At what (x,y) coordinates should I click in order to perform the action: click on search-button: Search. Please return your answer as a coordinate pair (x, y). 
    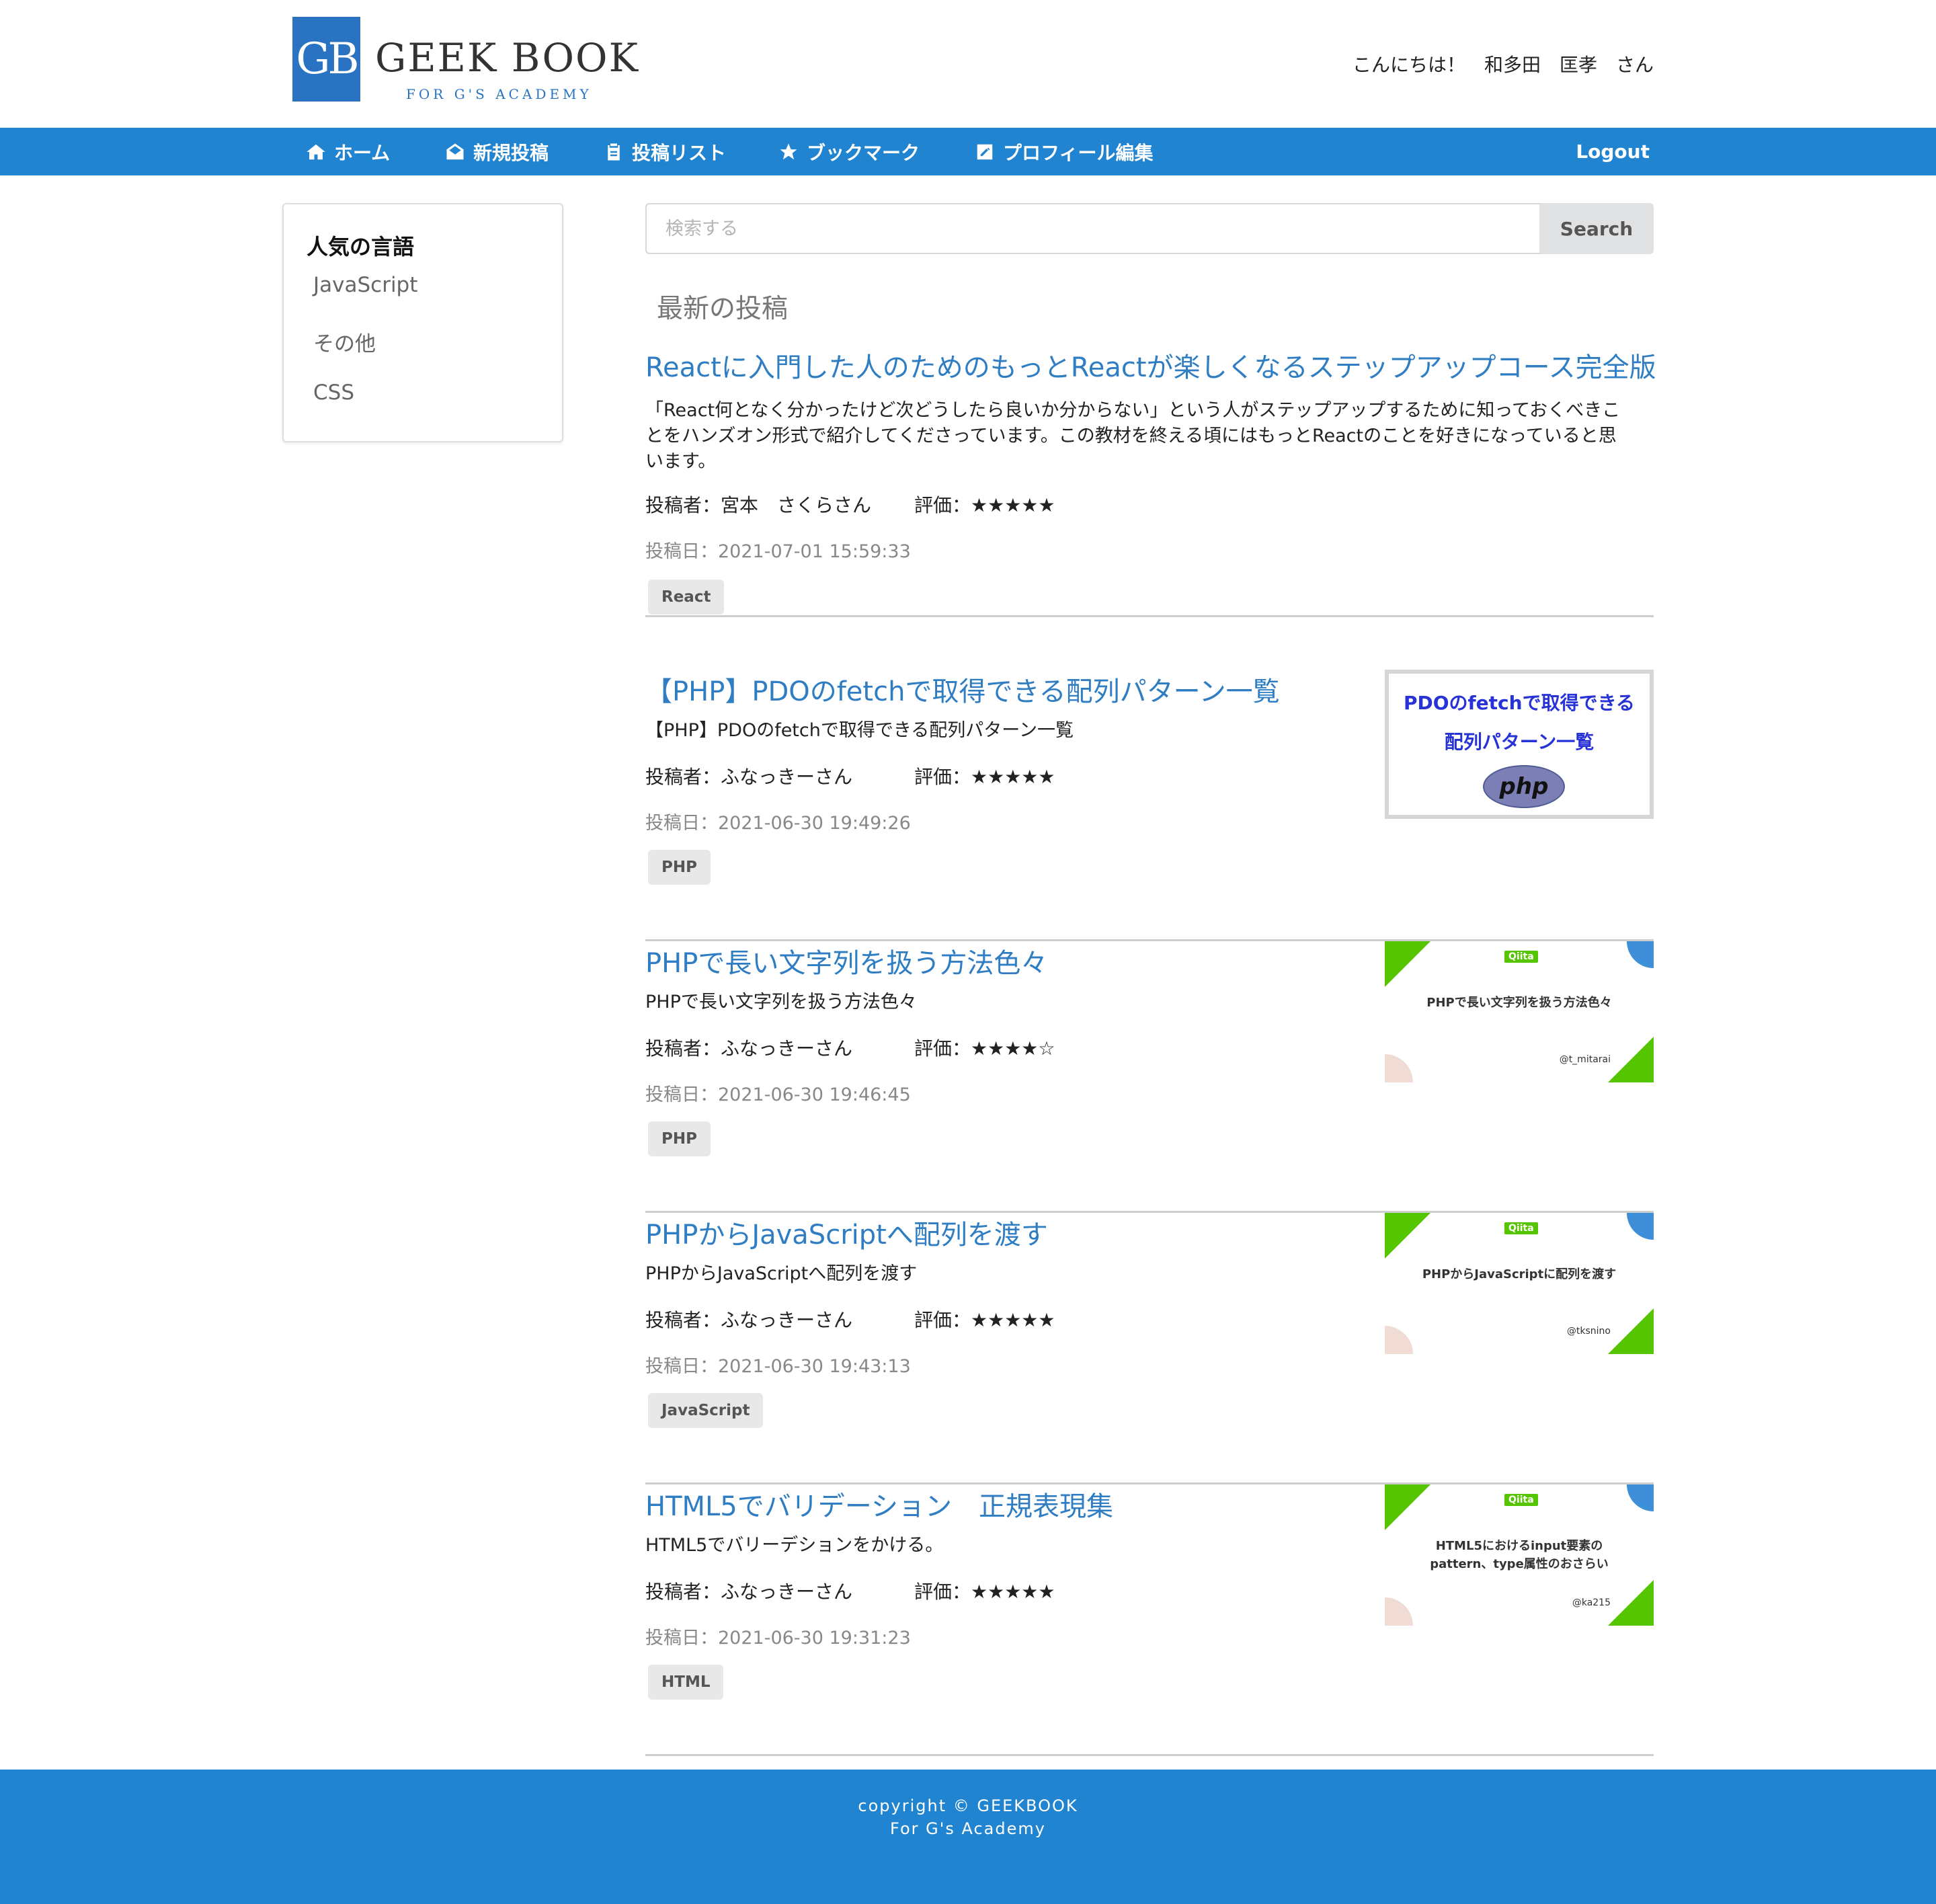
    Looking at the image, I should click on (1596, 229).